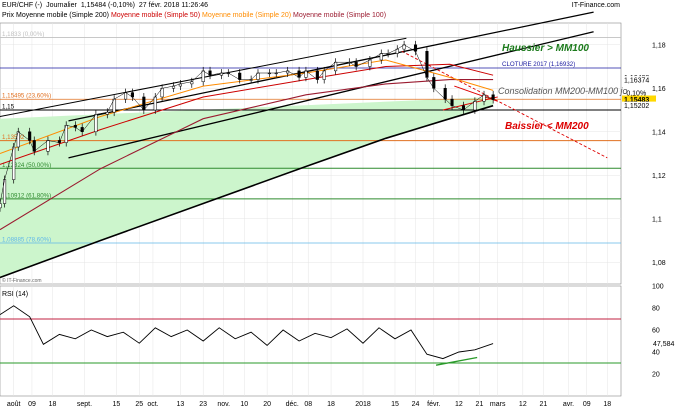 This screenshot has height=409, width=680. What do you see at coordinates (656, 353) in the screenshot?
I see `rsi-tick-label: 40` at bounding box center [656, 353].